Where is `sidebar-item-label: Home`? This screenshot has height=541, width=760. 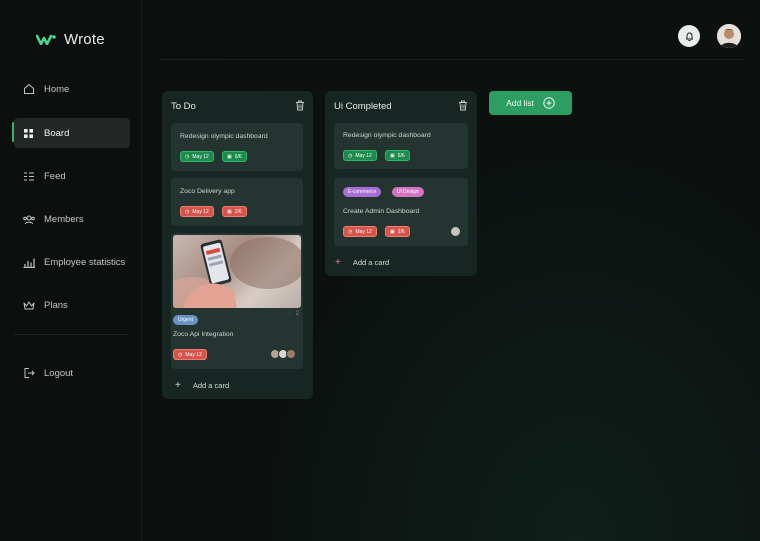 sidebar-item-label: Home is located at coordinates (57, 89).